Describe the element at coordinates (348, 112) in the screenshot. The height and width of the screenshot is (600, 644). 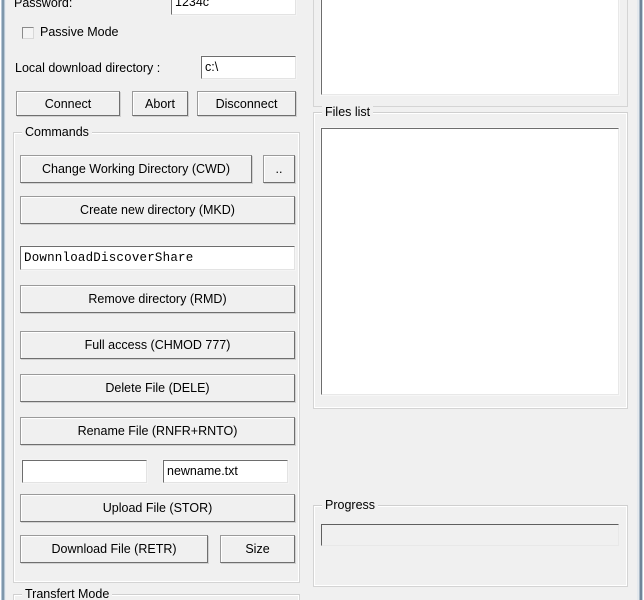
I see `files-list-group-title: Files list` at that location.